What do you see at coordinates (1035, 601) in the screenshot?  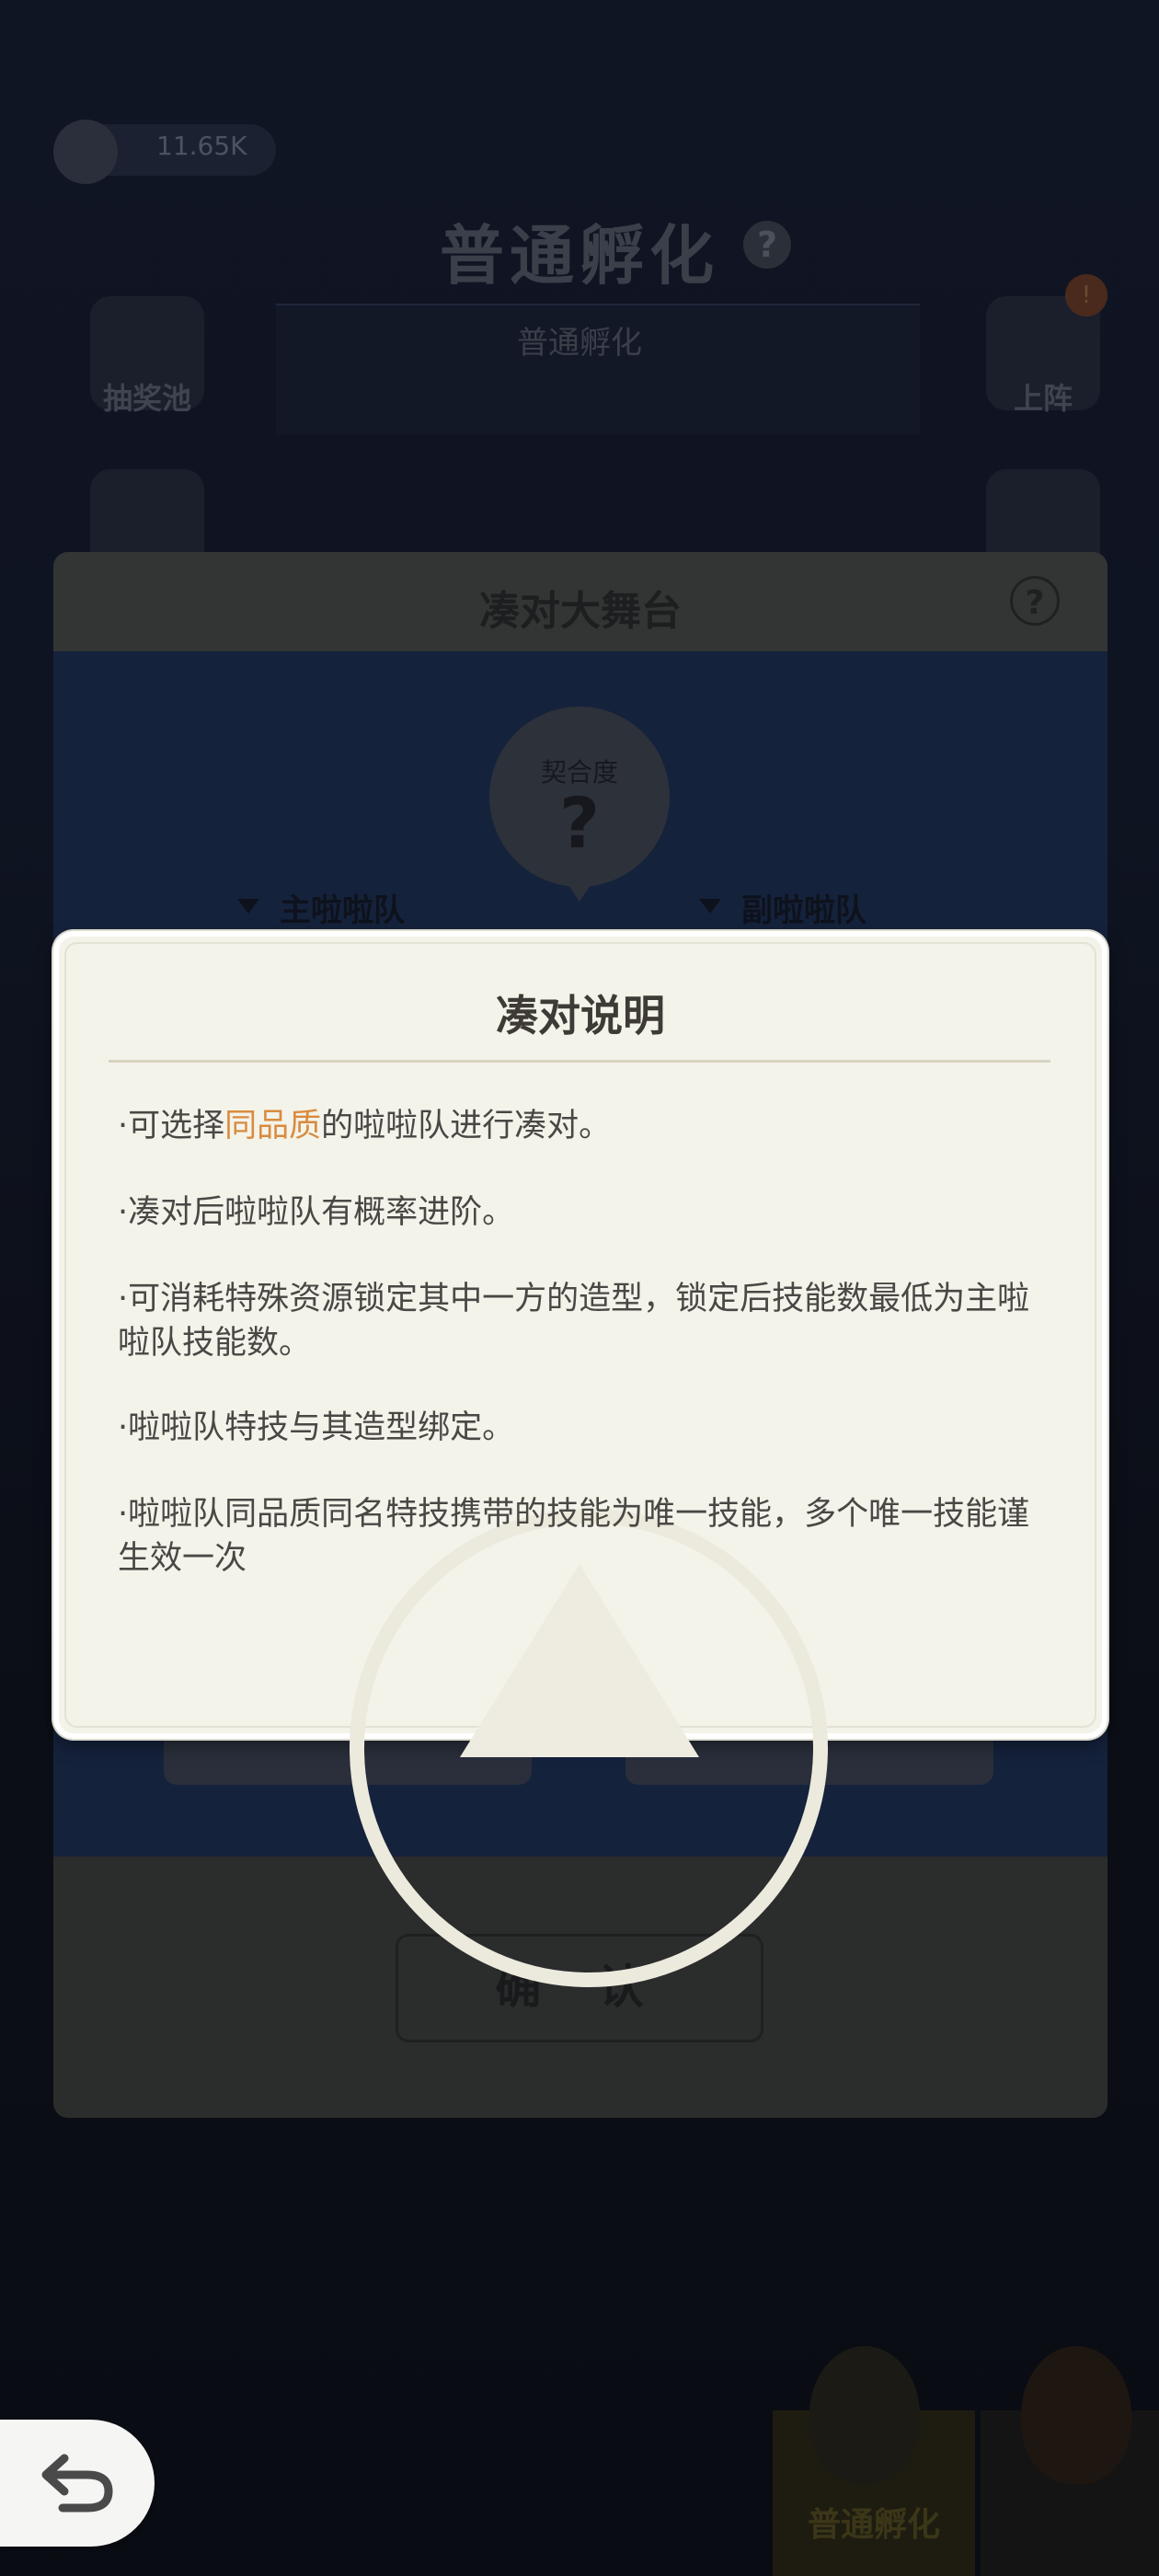 I see `stage-help-icon: ?` at bounding box center [1035, 601].